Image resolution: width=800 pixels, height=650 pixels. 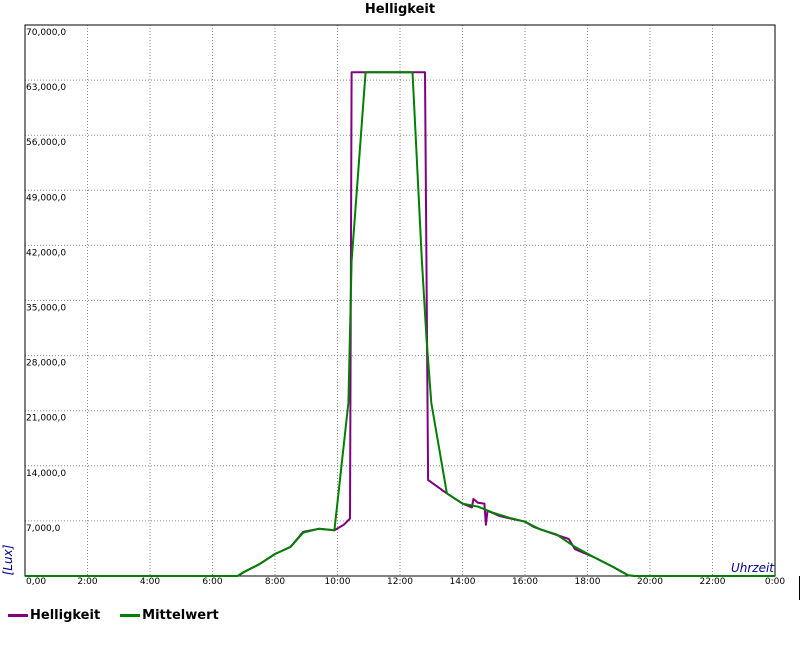 What do you see at coordinates (46, 364) in the screenshot?
I see `y-tick-label: 28,000,0` at bounding box center [46, 364].